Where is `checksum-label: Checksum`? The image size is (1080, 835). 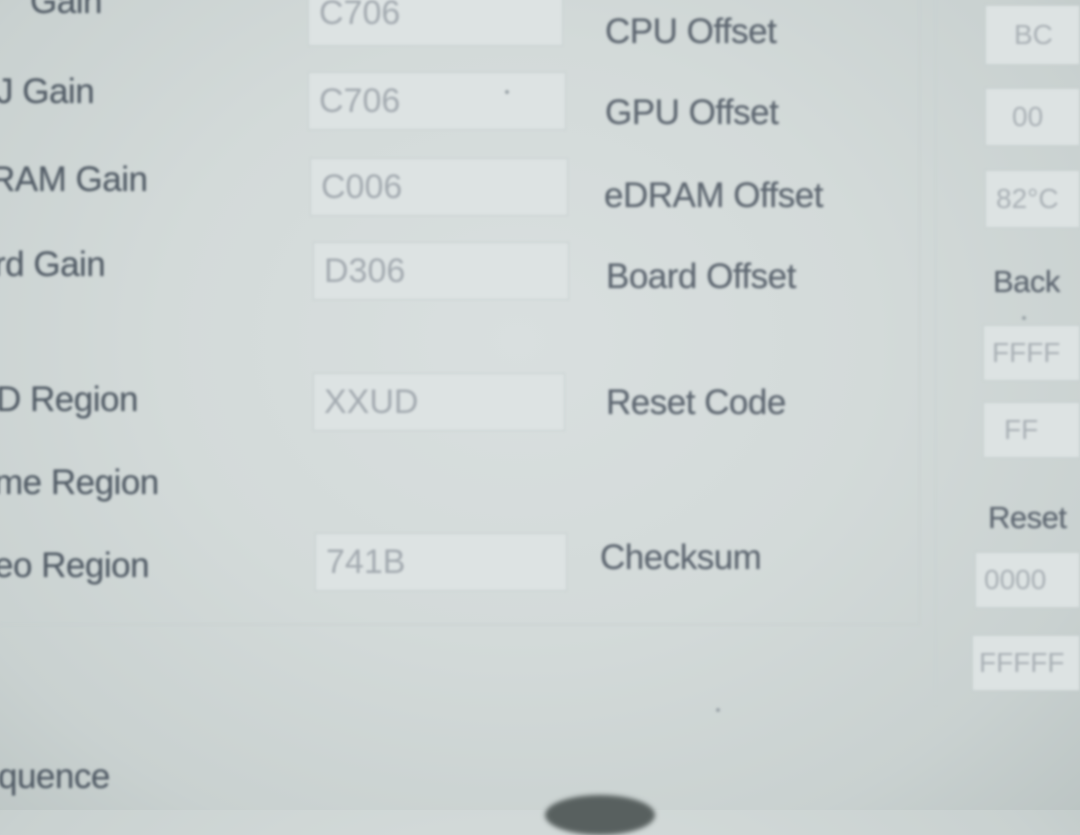
checksum-label: Checksum is located at coordinates (681, 557).